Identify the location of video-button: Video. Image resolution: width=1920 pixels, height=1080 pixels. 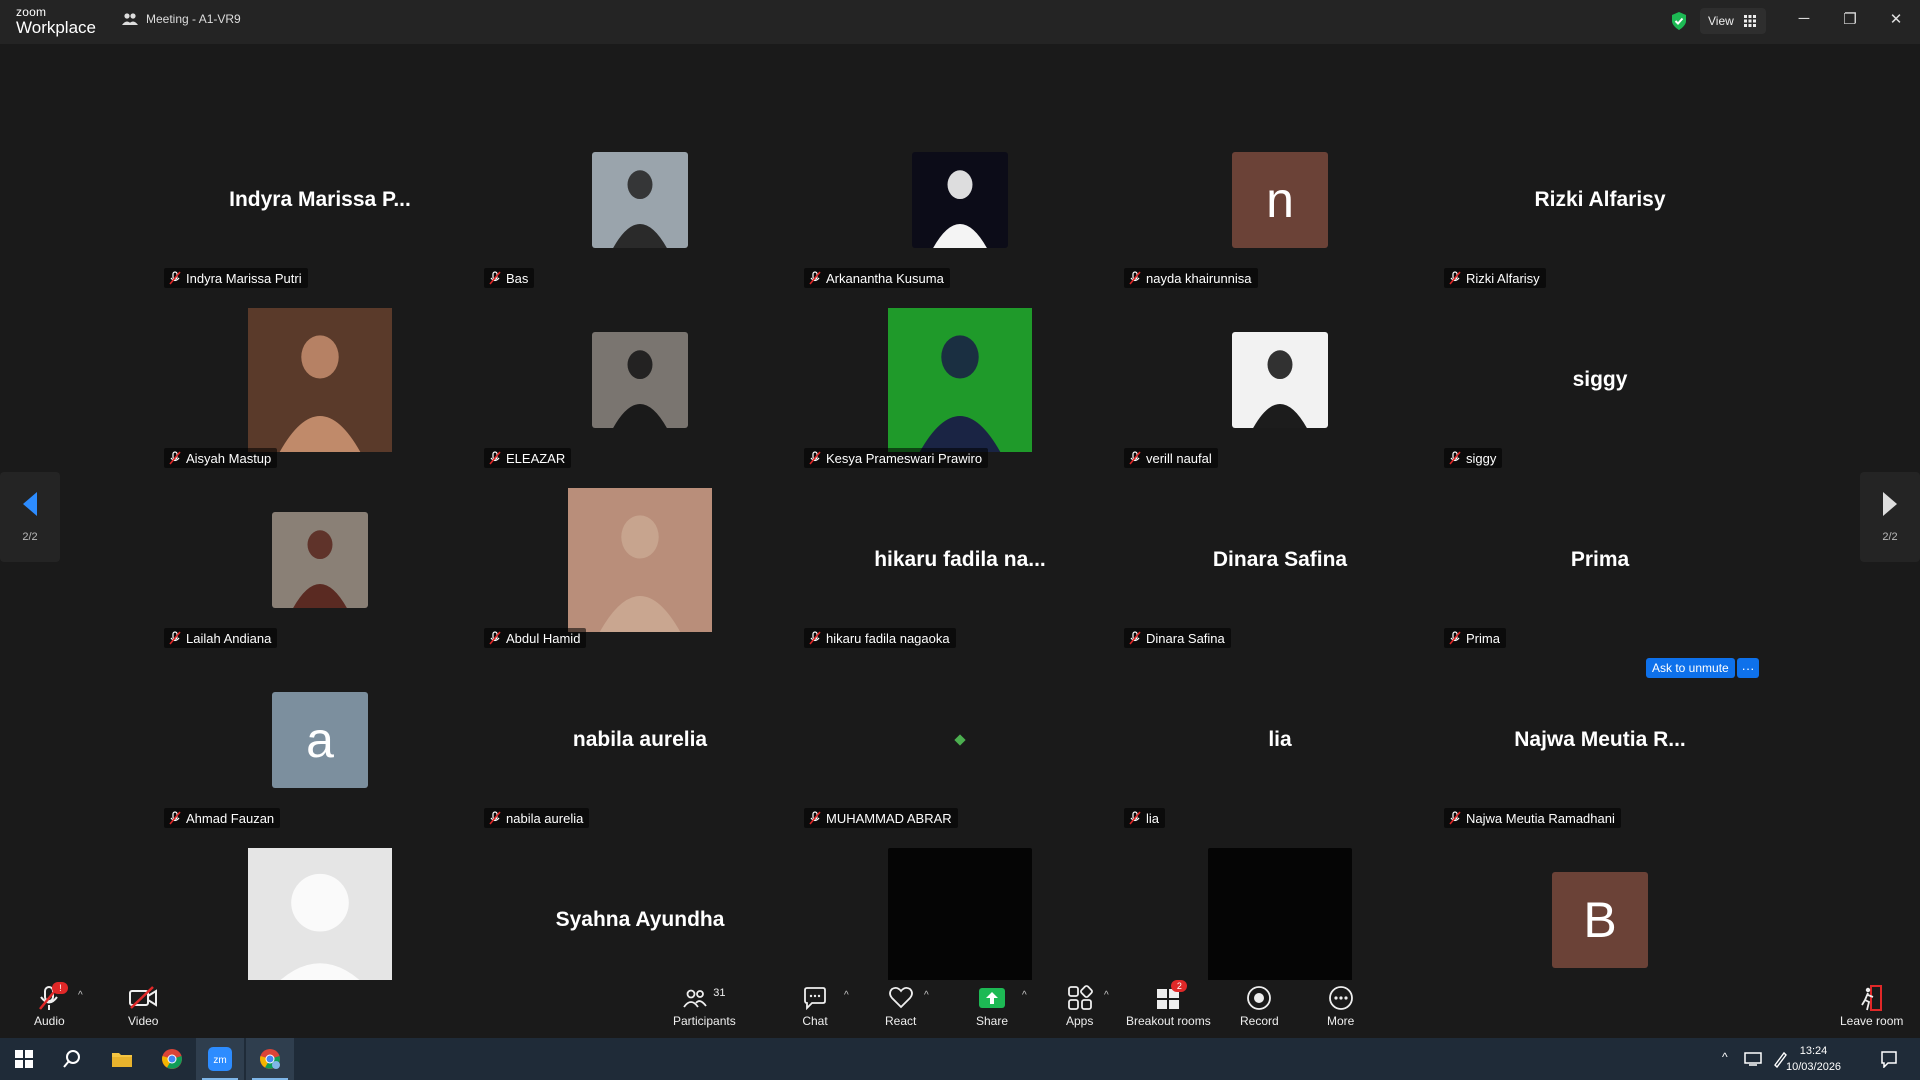
(143, 1005).